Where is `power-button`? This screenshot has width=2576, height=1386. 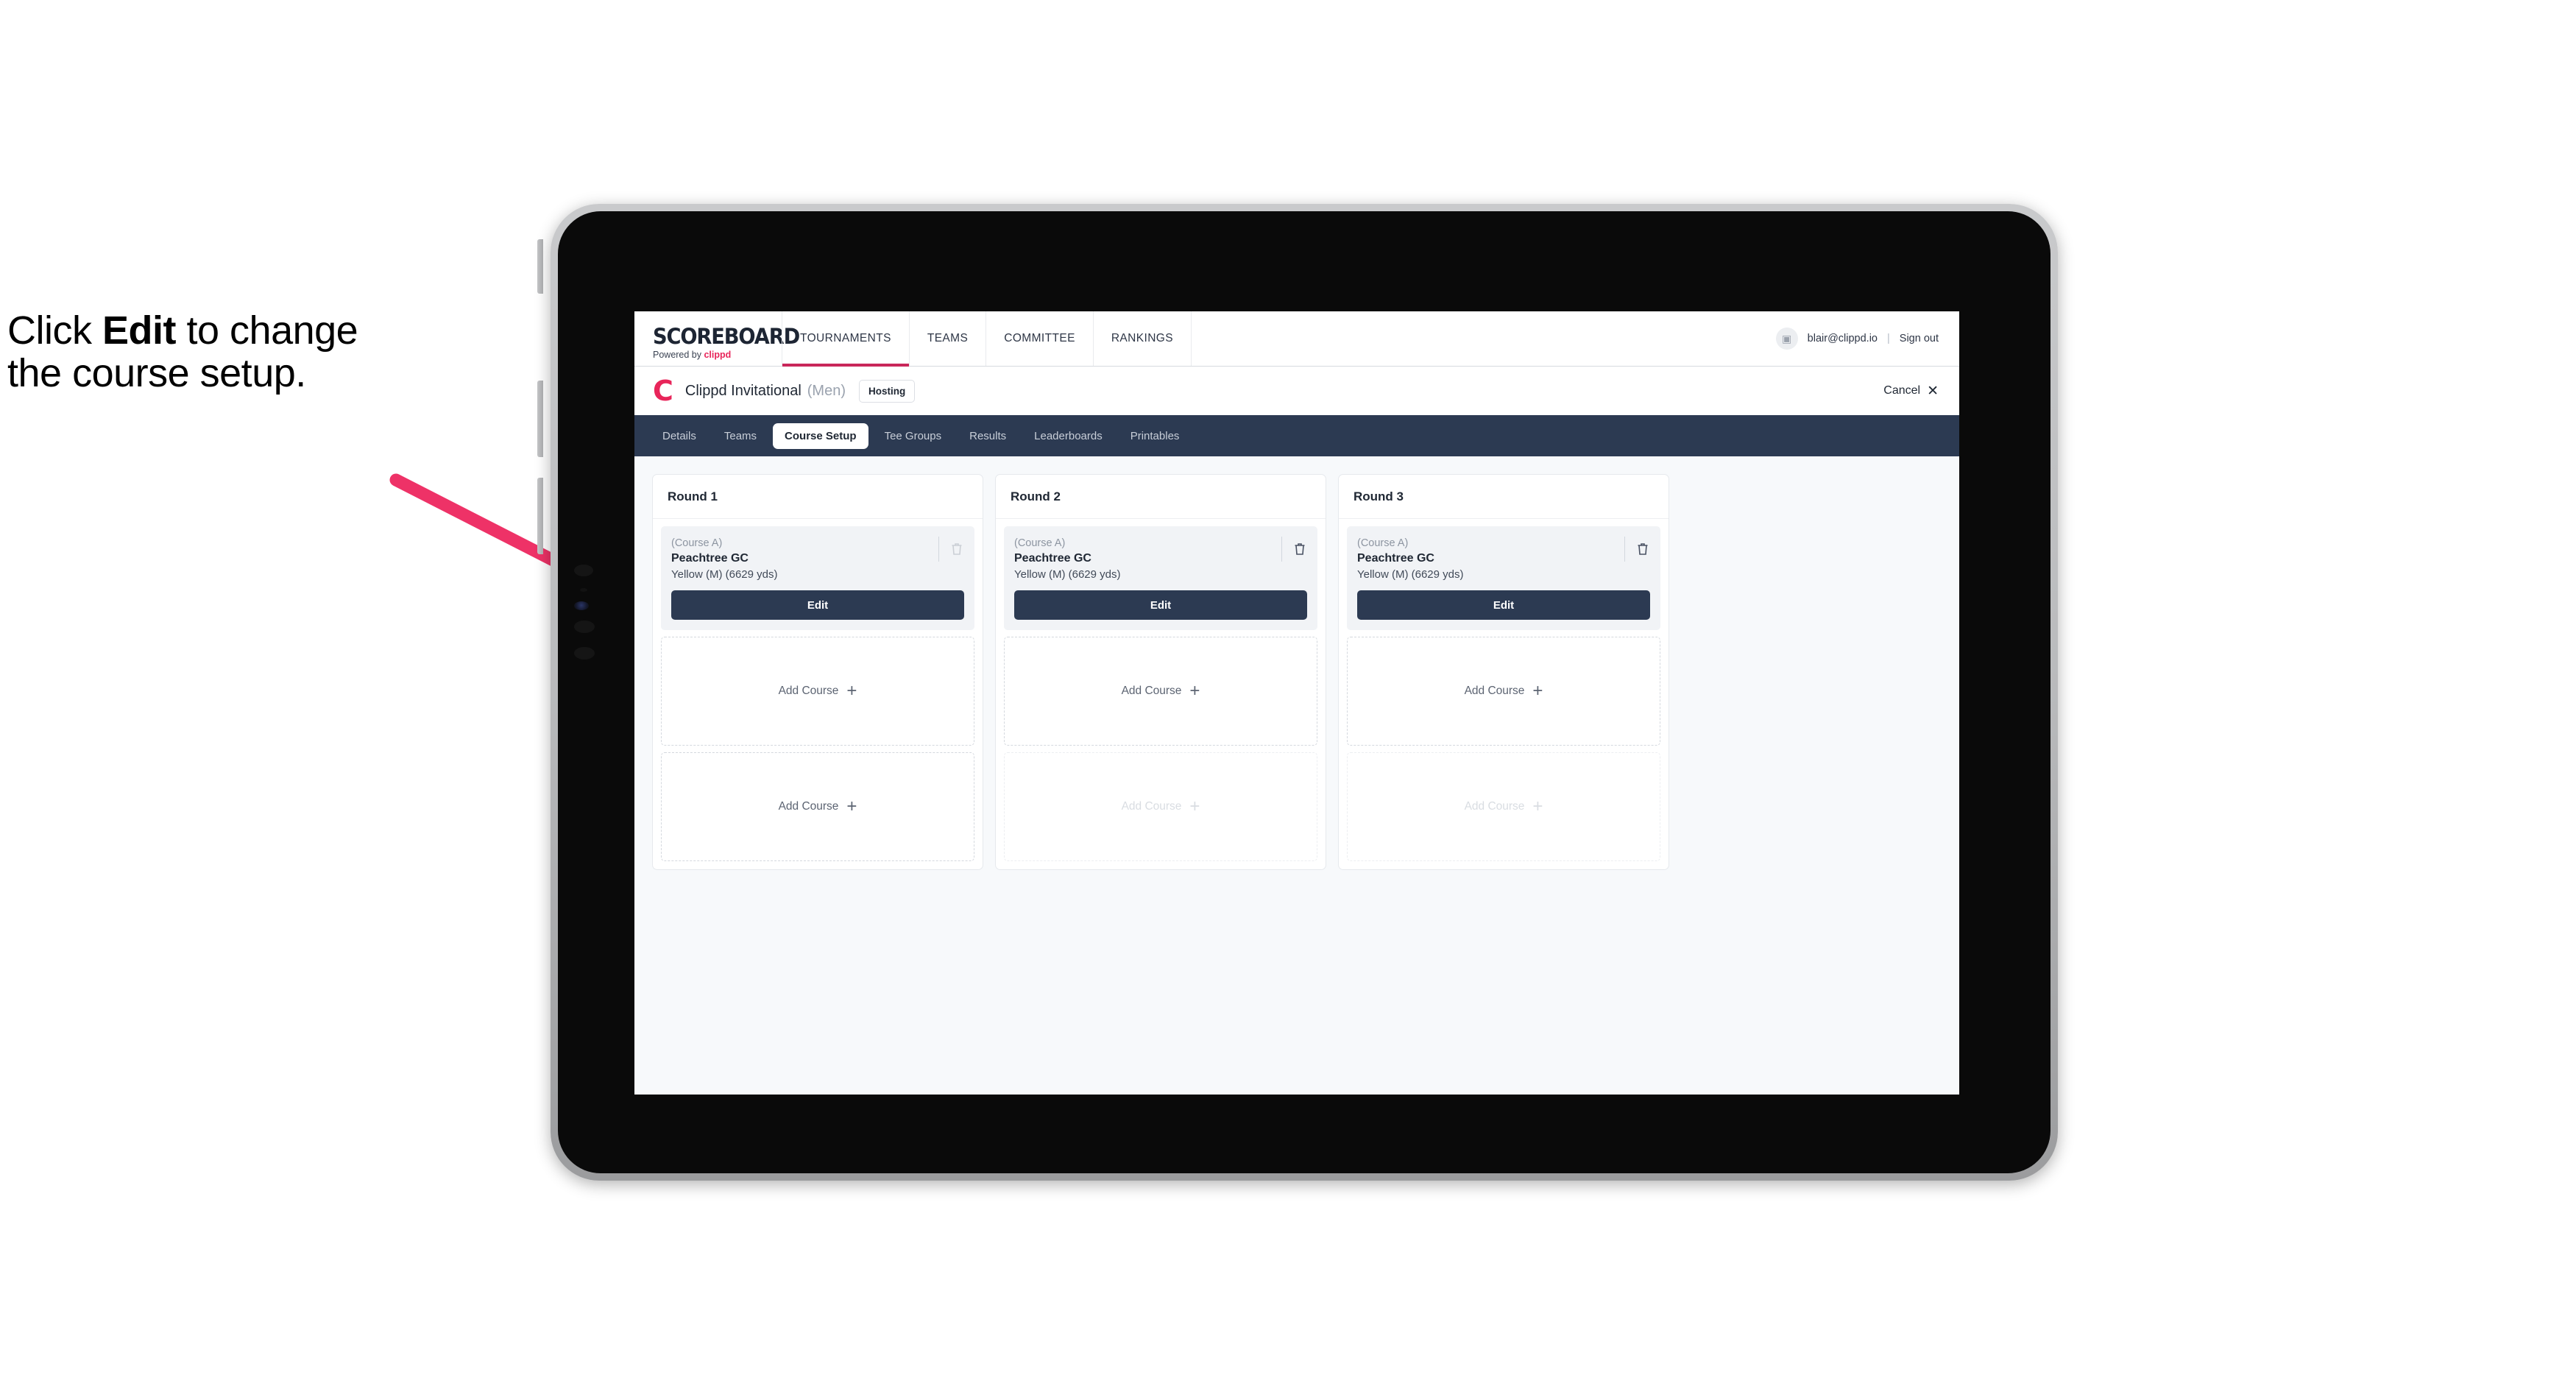
power-button is located at coordinates (540, 266).